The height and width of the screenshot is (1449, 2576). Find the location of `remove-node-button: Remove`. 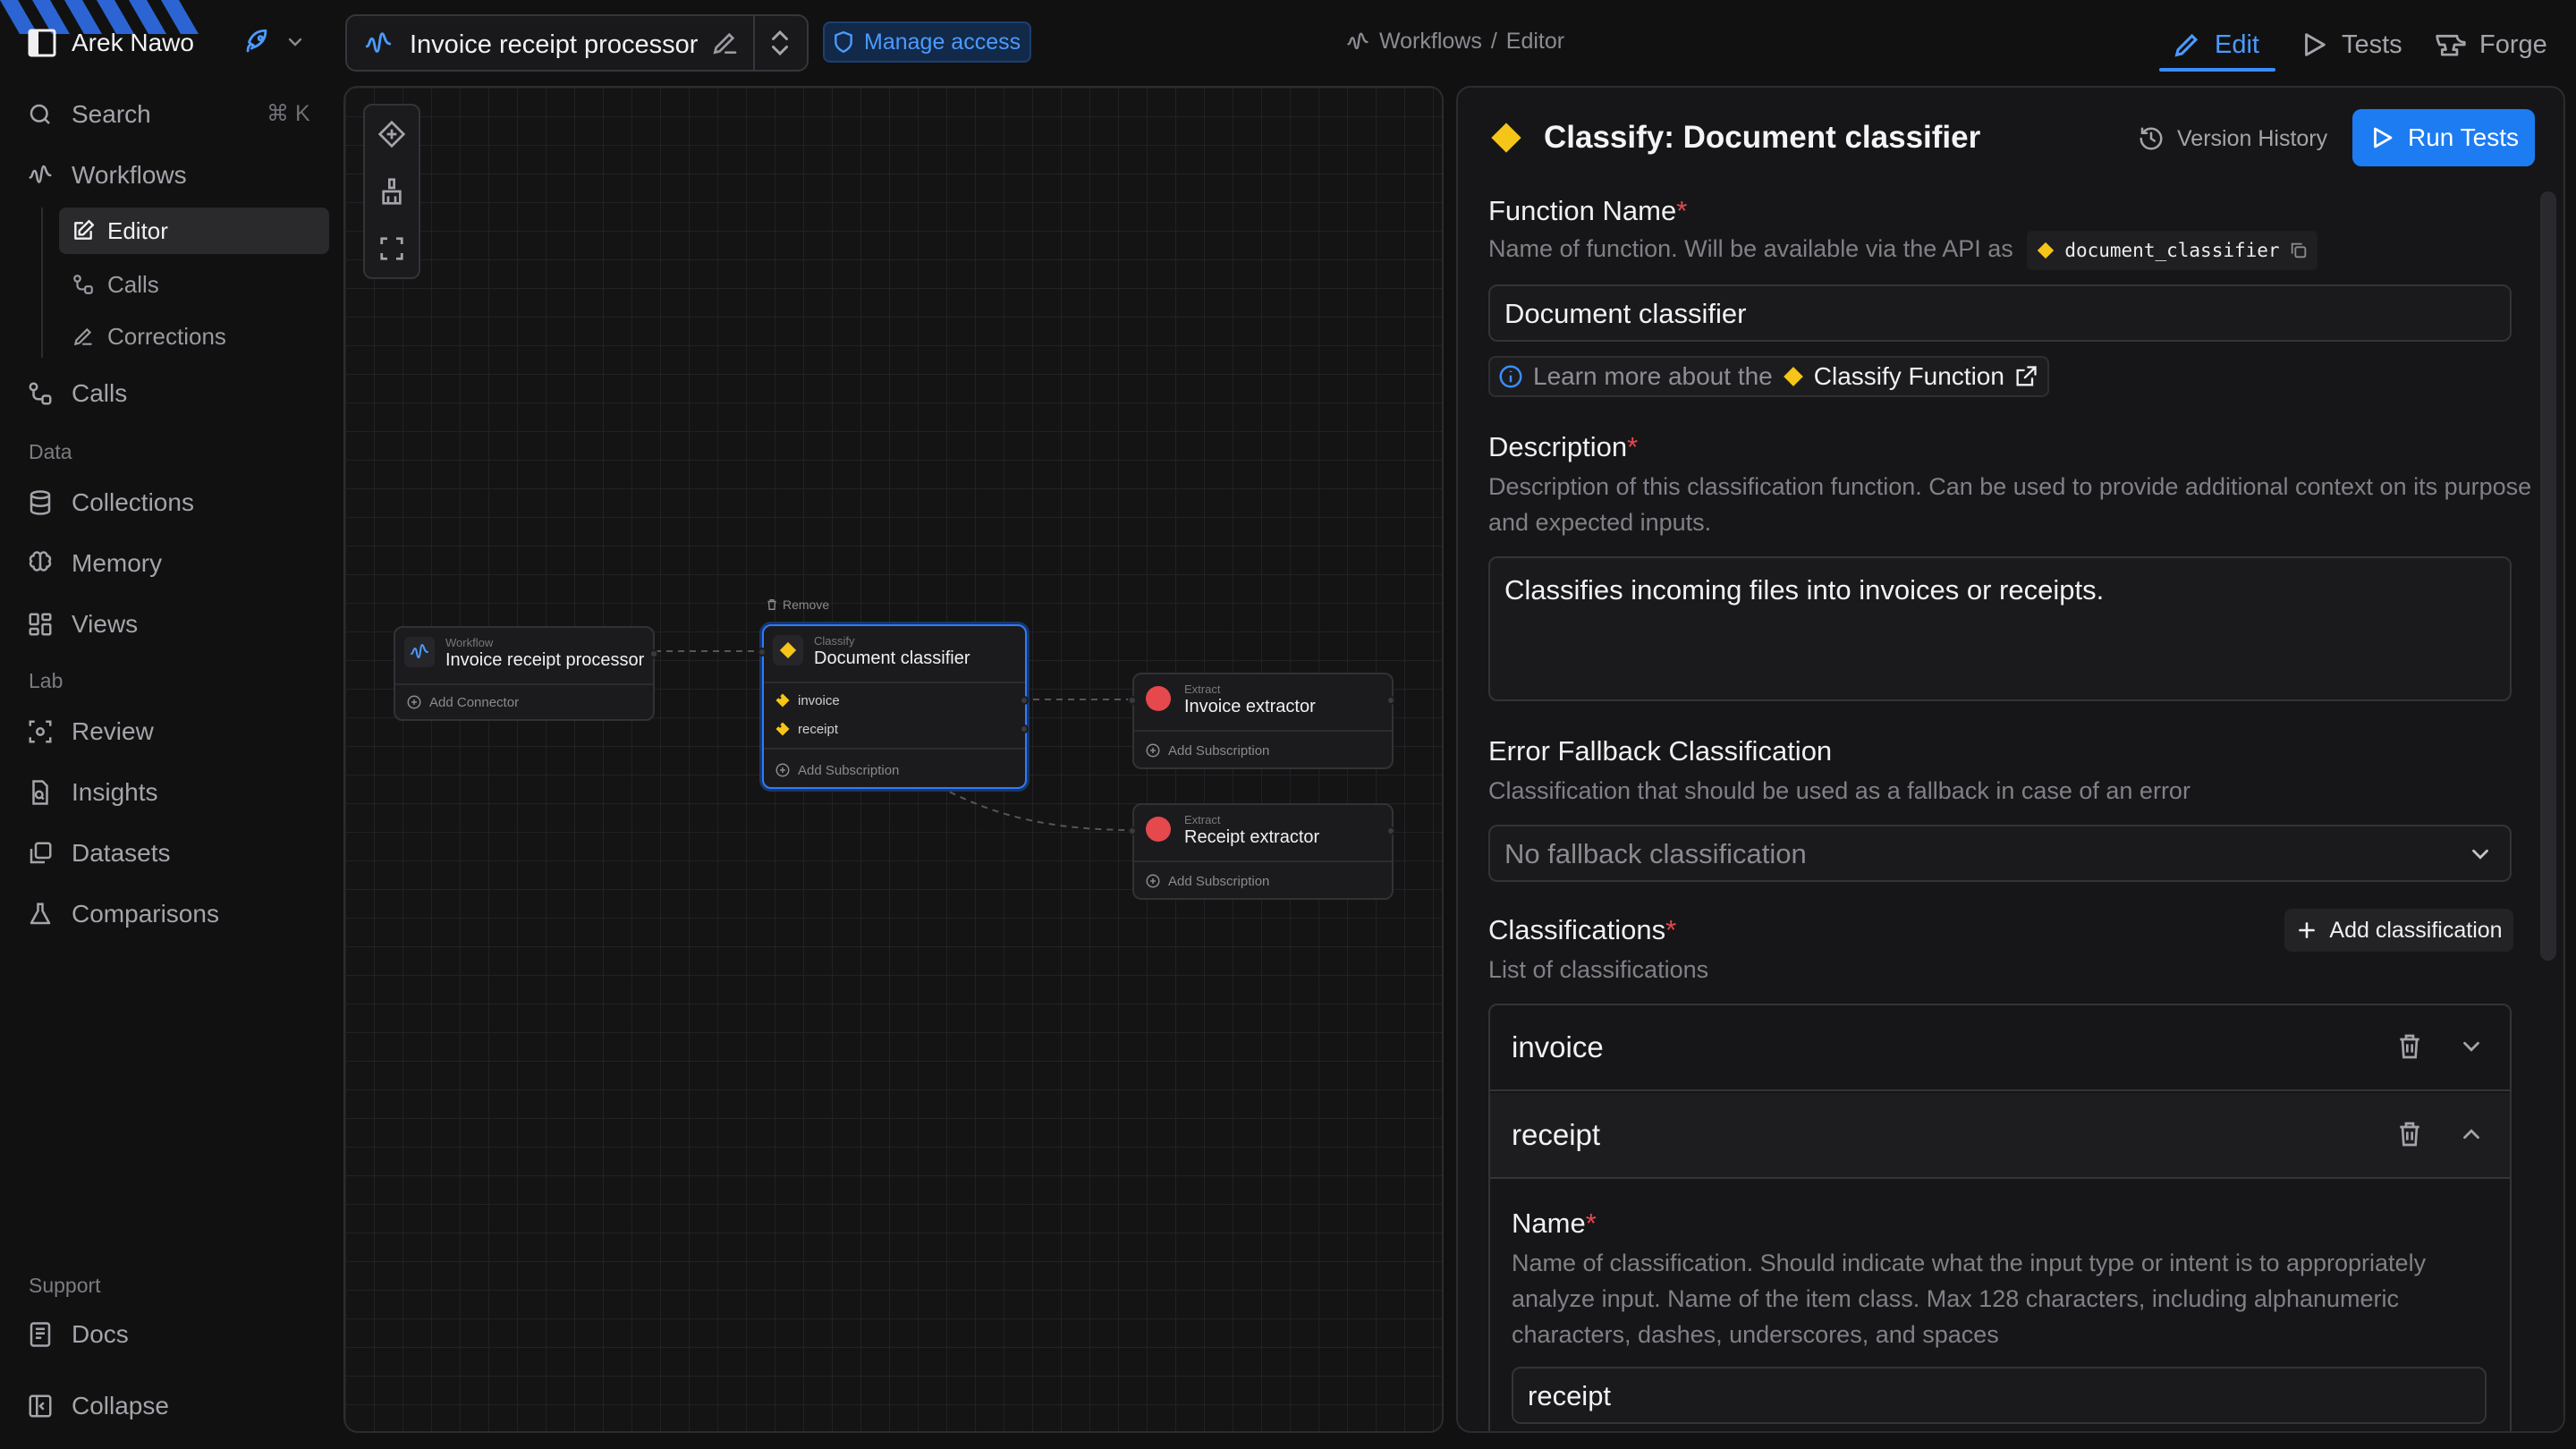

remove-node-button: Remove is located at coordinates (797, 604).